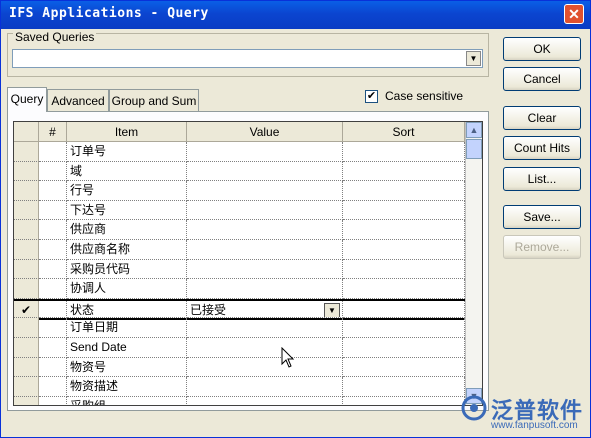 The height and width of the screenshot is (438, 591). Describe the element at coordinates (424, 96) in the screenshot. I see `case-sensitive-label: Case sensitive` at that location.